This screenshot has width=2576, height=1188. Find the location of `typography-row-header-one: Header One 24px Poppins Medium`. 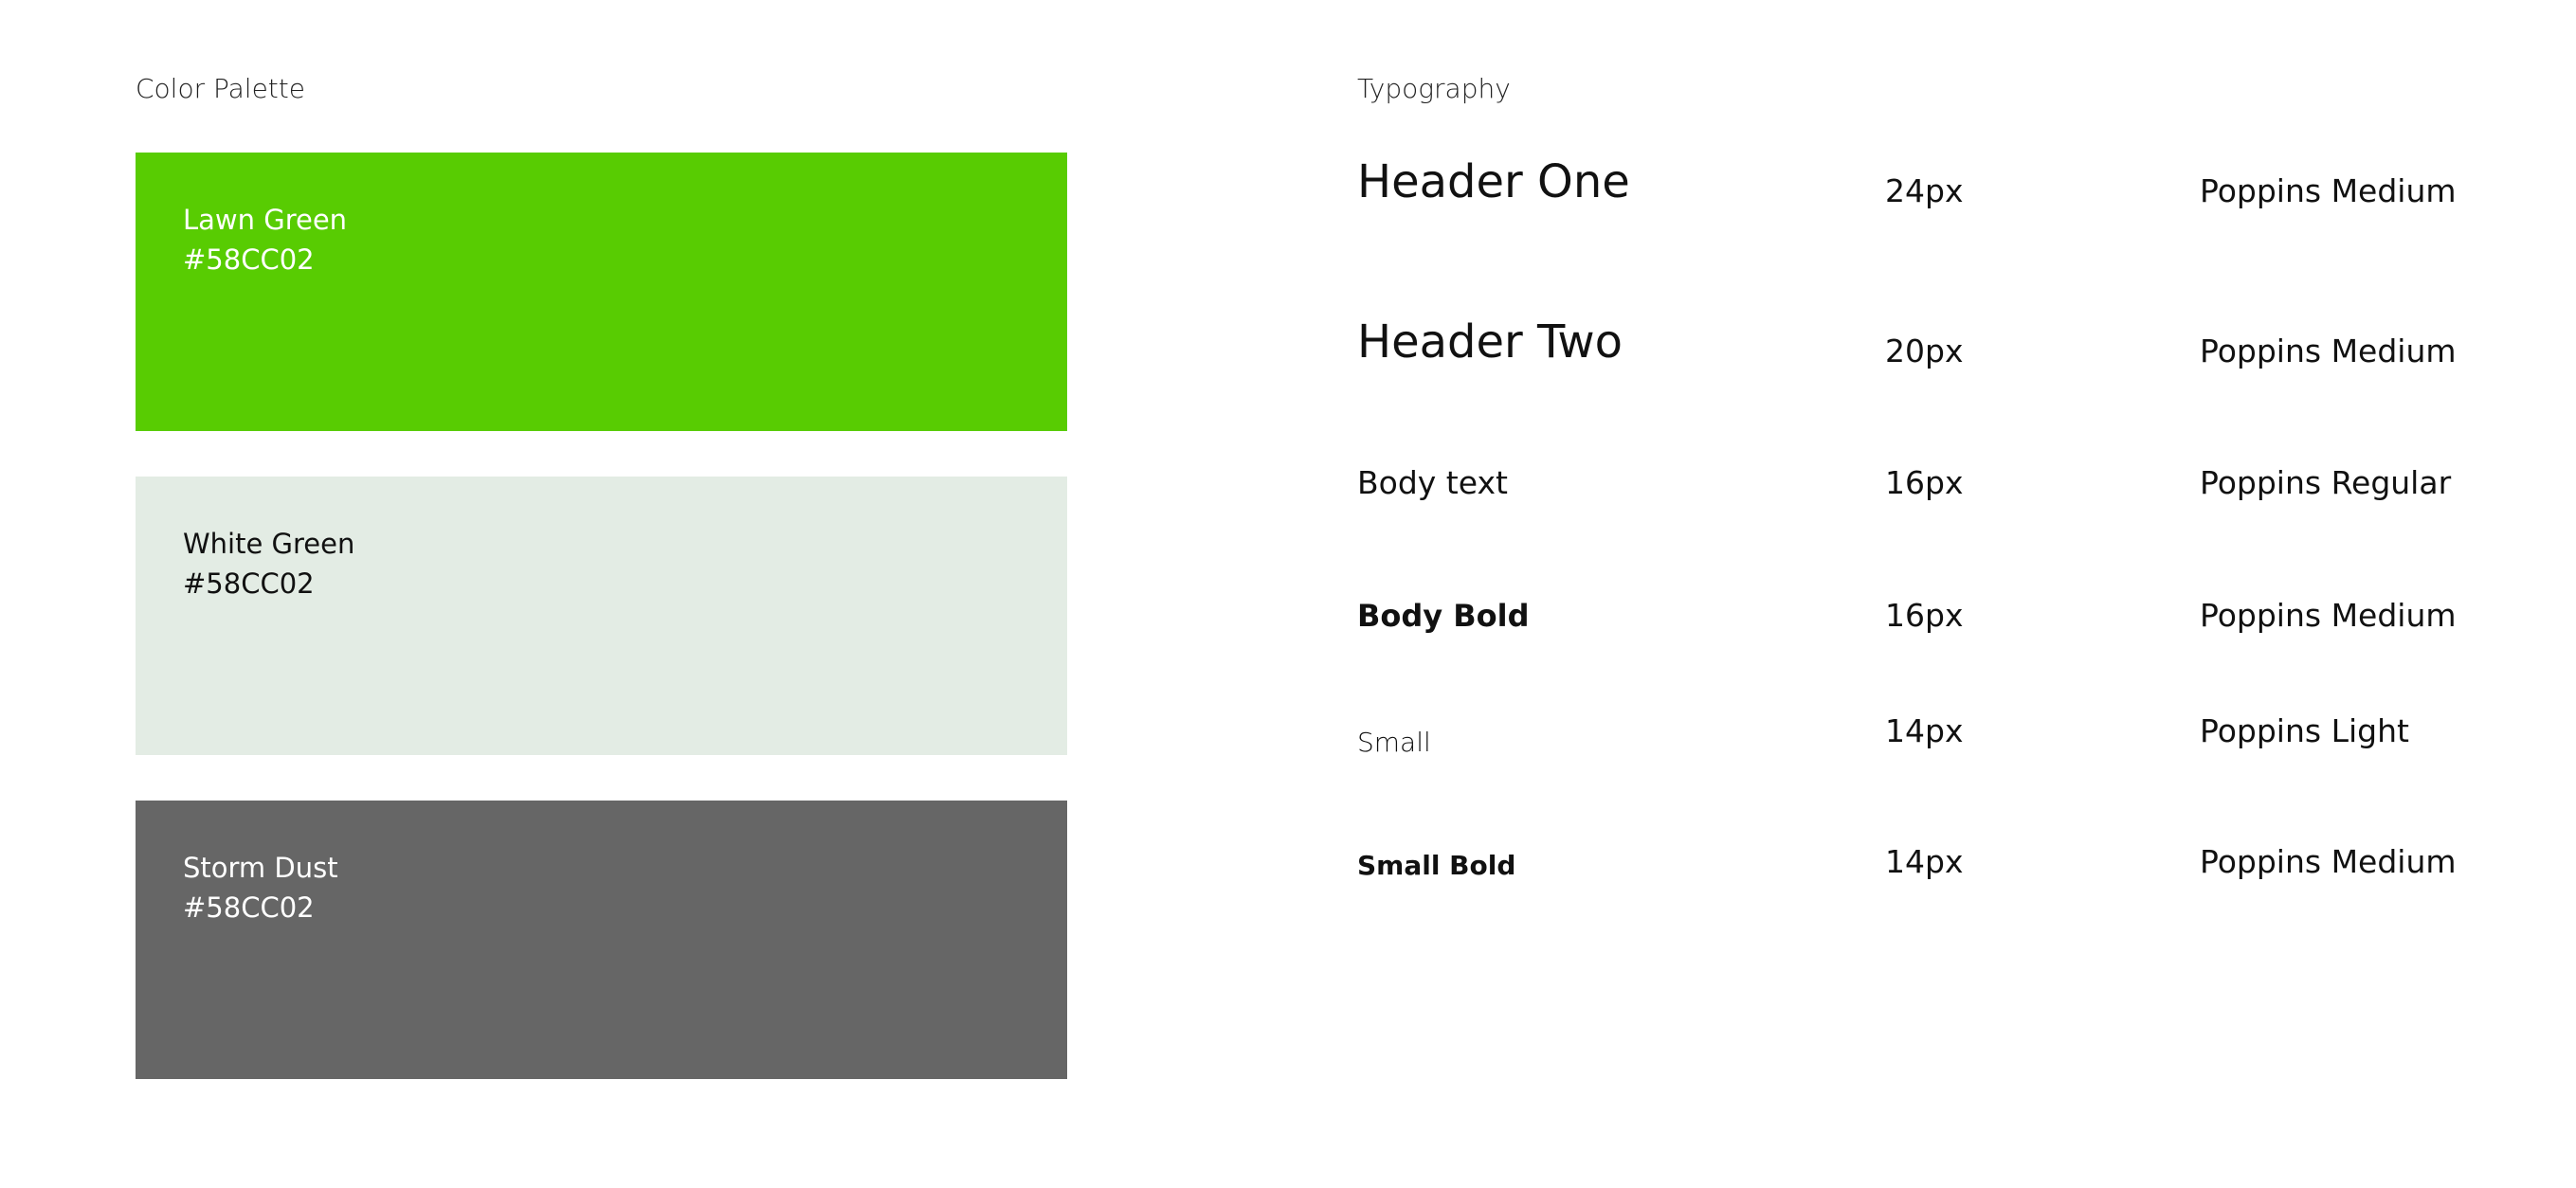

typography-row-header-one: Header One 24px Poppins Medium is located at coordinates (1925, 181).